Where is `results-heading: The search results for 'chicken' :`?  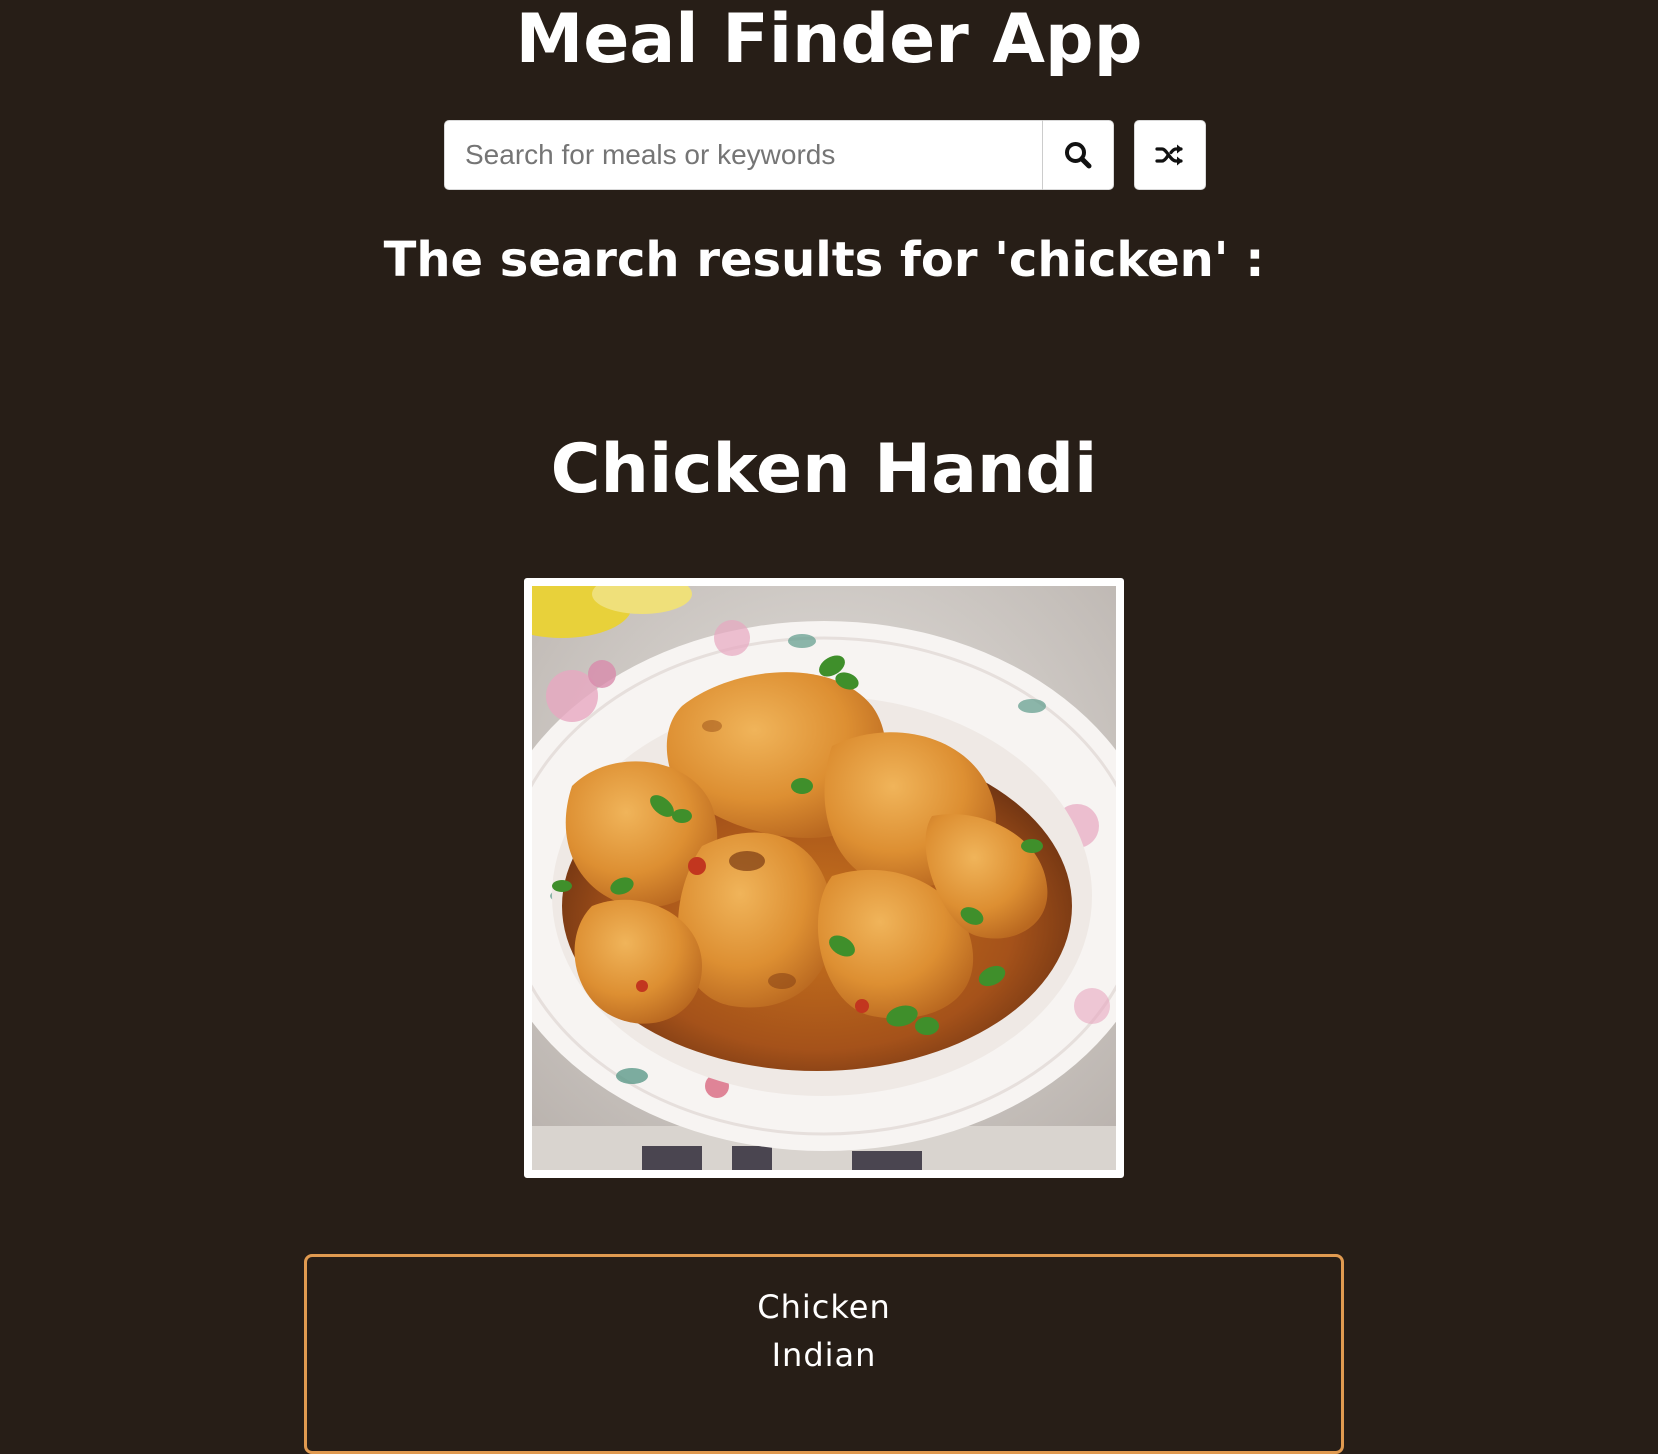
results-heading: The search results for 'chicken' : is located at coordinates (824, 260).